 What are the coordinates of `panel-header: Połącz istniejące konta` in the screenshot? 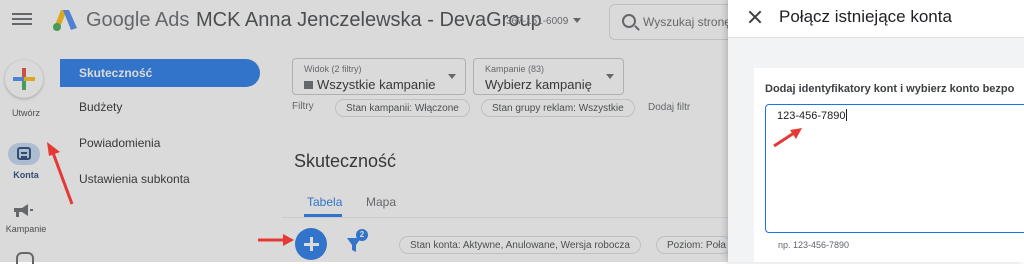 It's located at (876, 19).